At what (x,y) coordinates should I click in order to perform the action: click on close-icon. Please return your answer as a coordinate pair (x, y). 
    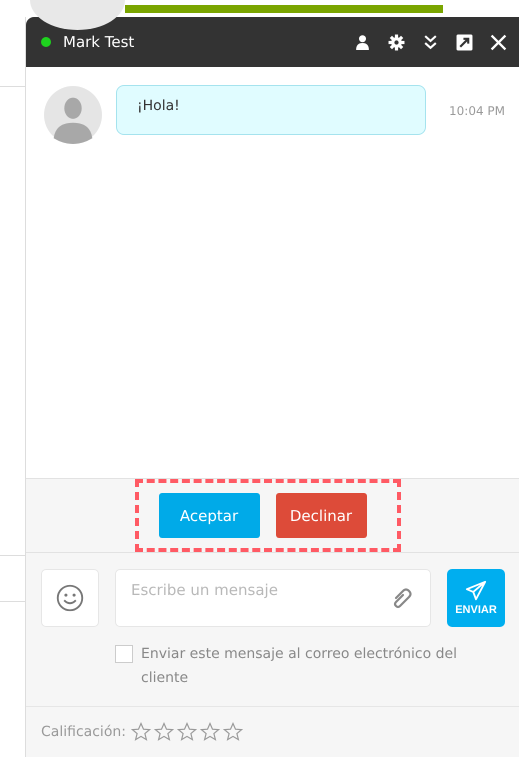
    Looking at the image, I should click on (498, 42).